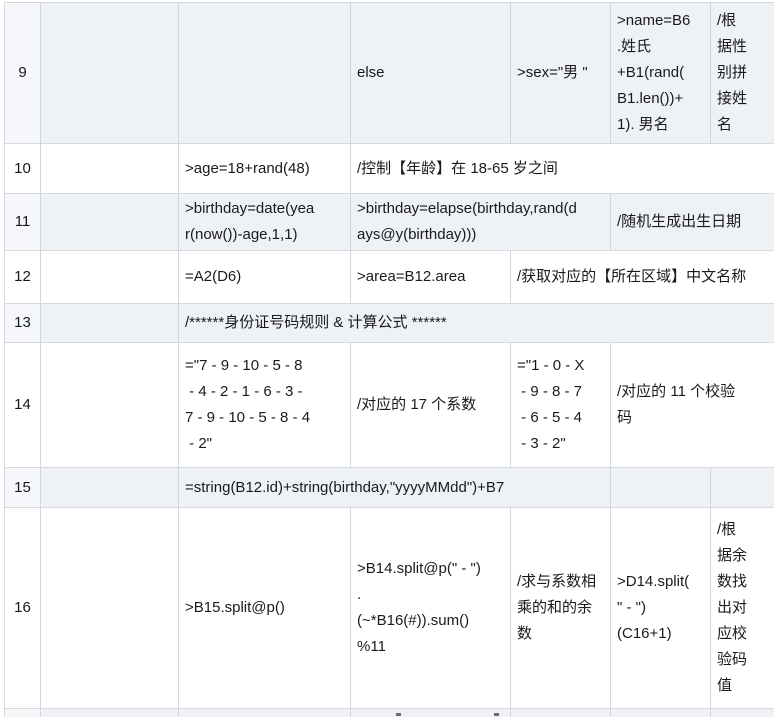 The width and height of the screenshot is (774, 717). What do you see at coordinates (562, 169) in the screenshot?
I see `cell-D10-G10: /控制【年龄】在 18-65 岁之间` at bounding box center [562, 169].